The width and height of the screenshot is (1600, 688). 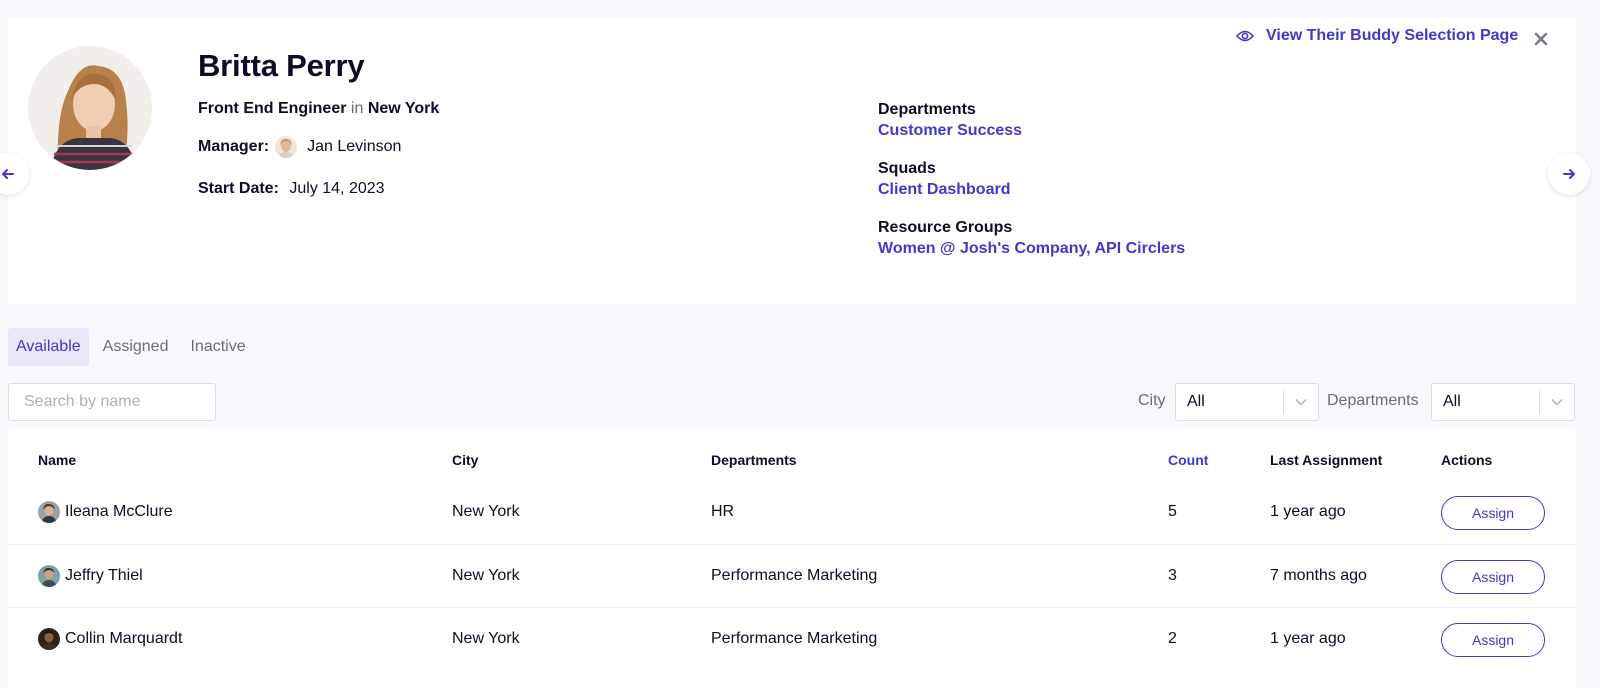 I want to click on tab-available: Available, so click(x=48, y=347).